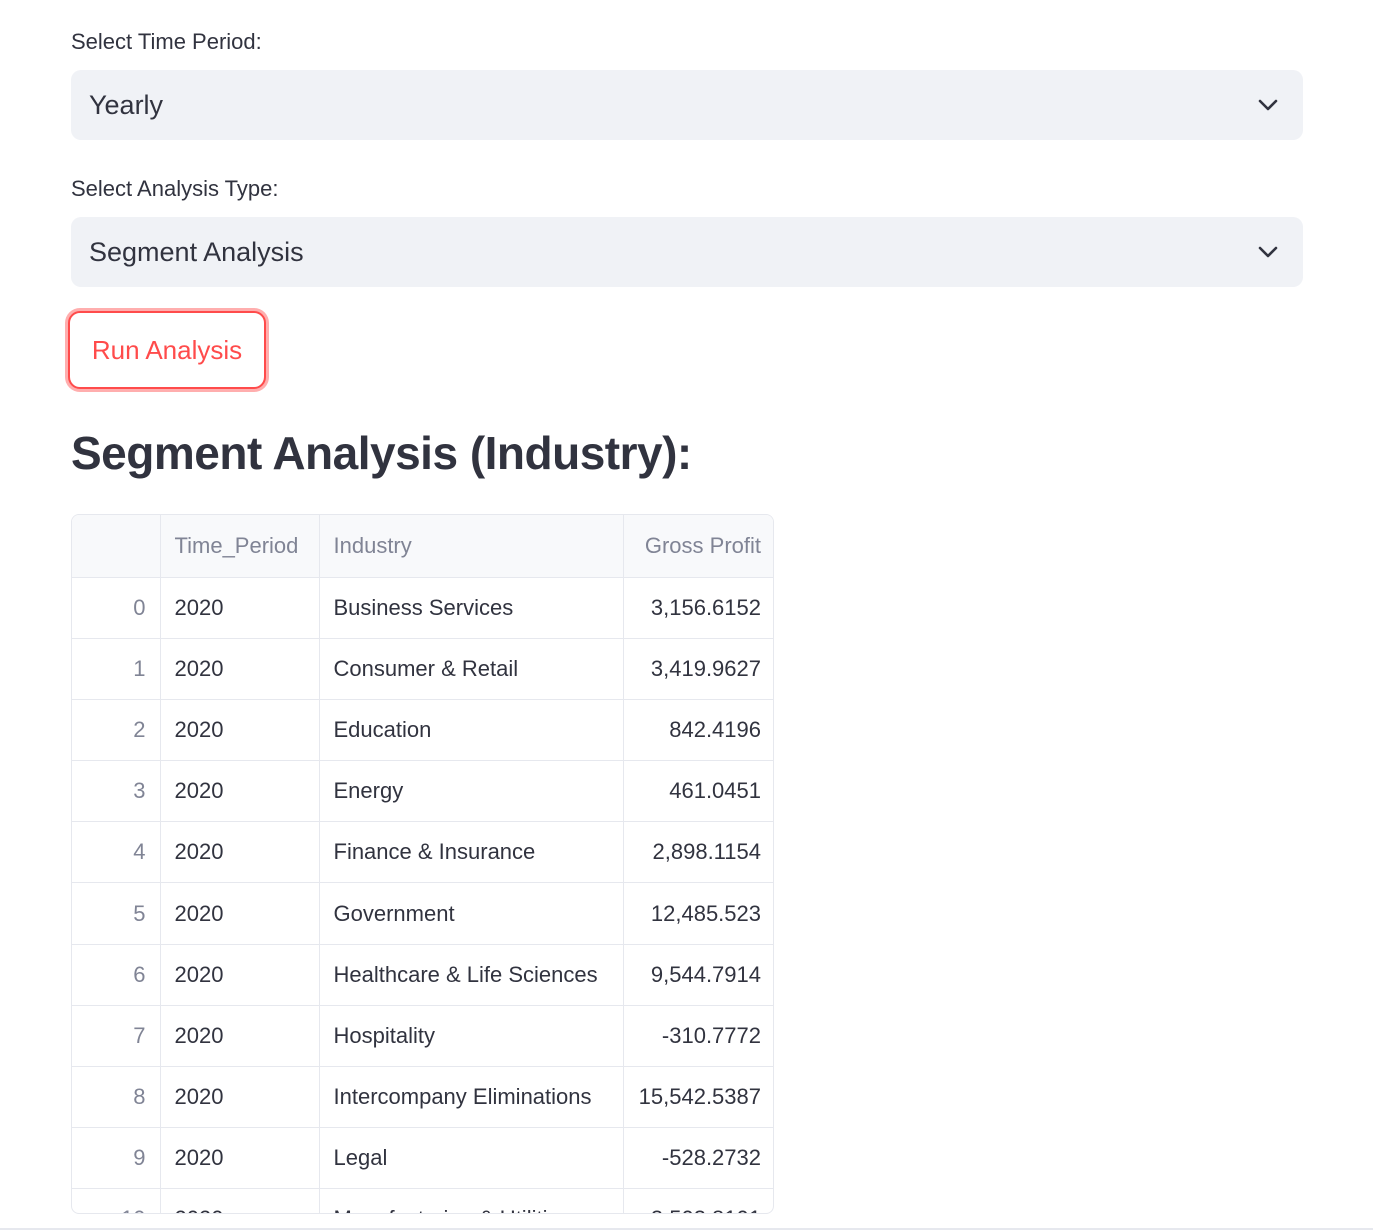  I want to click on gross-profit-cell: 461.0451, so click(698, 791).